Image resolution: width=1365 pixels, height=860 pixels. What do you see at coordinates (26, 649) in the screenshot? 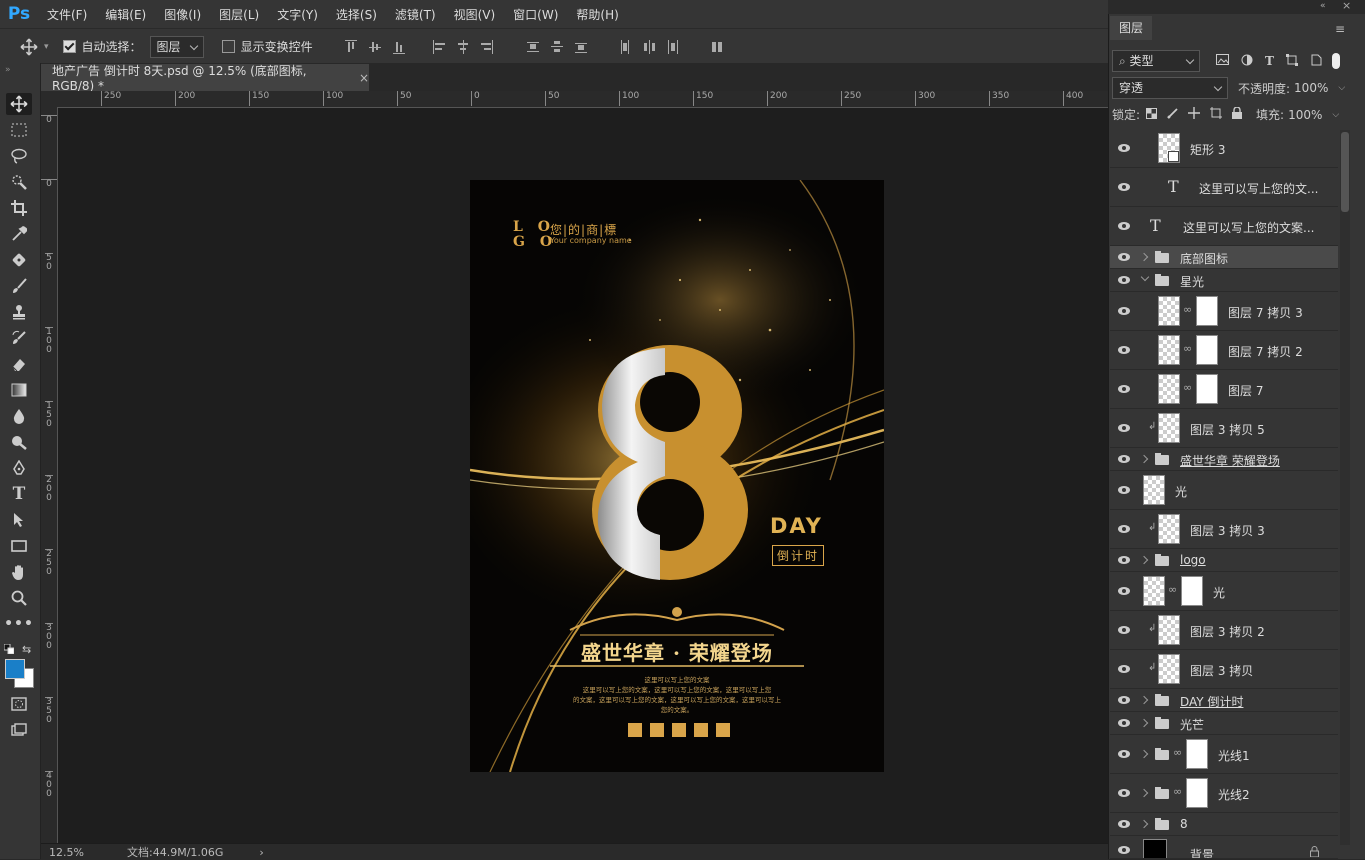
I see `swap-colors-icon: ⇆` at bounding box center [26, 649].